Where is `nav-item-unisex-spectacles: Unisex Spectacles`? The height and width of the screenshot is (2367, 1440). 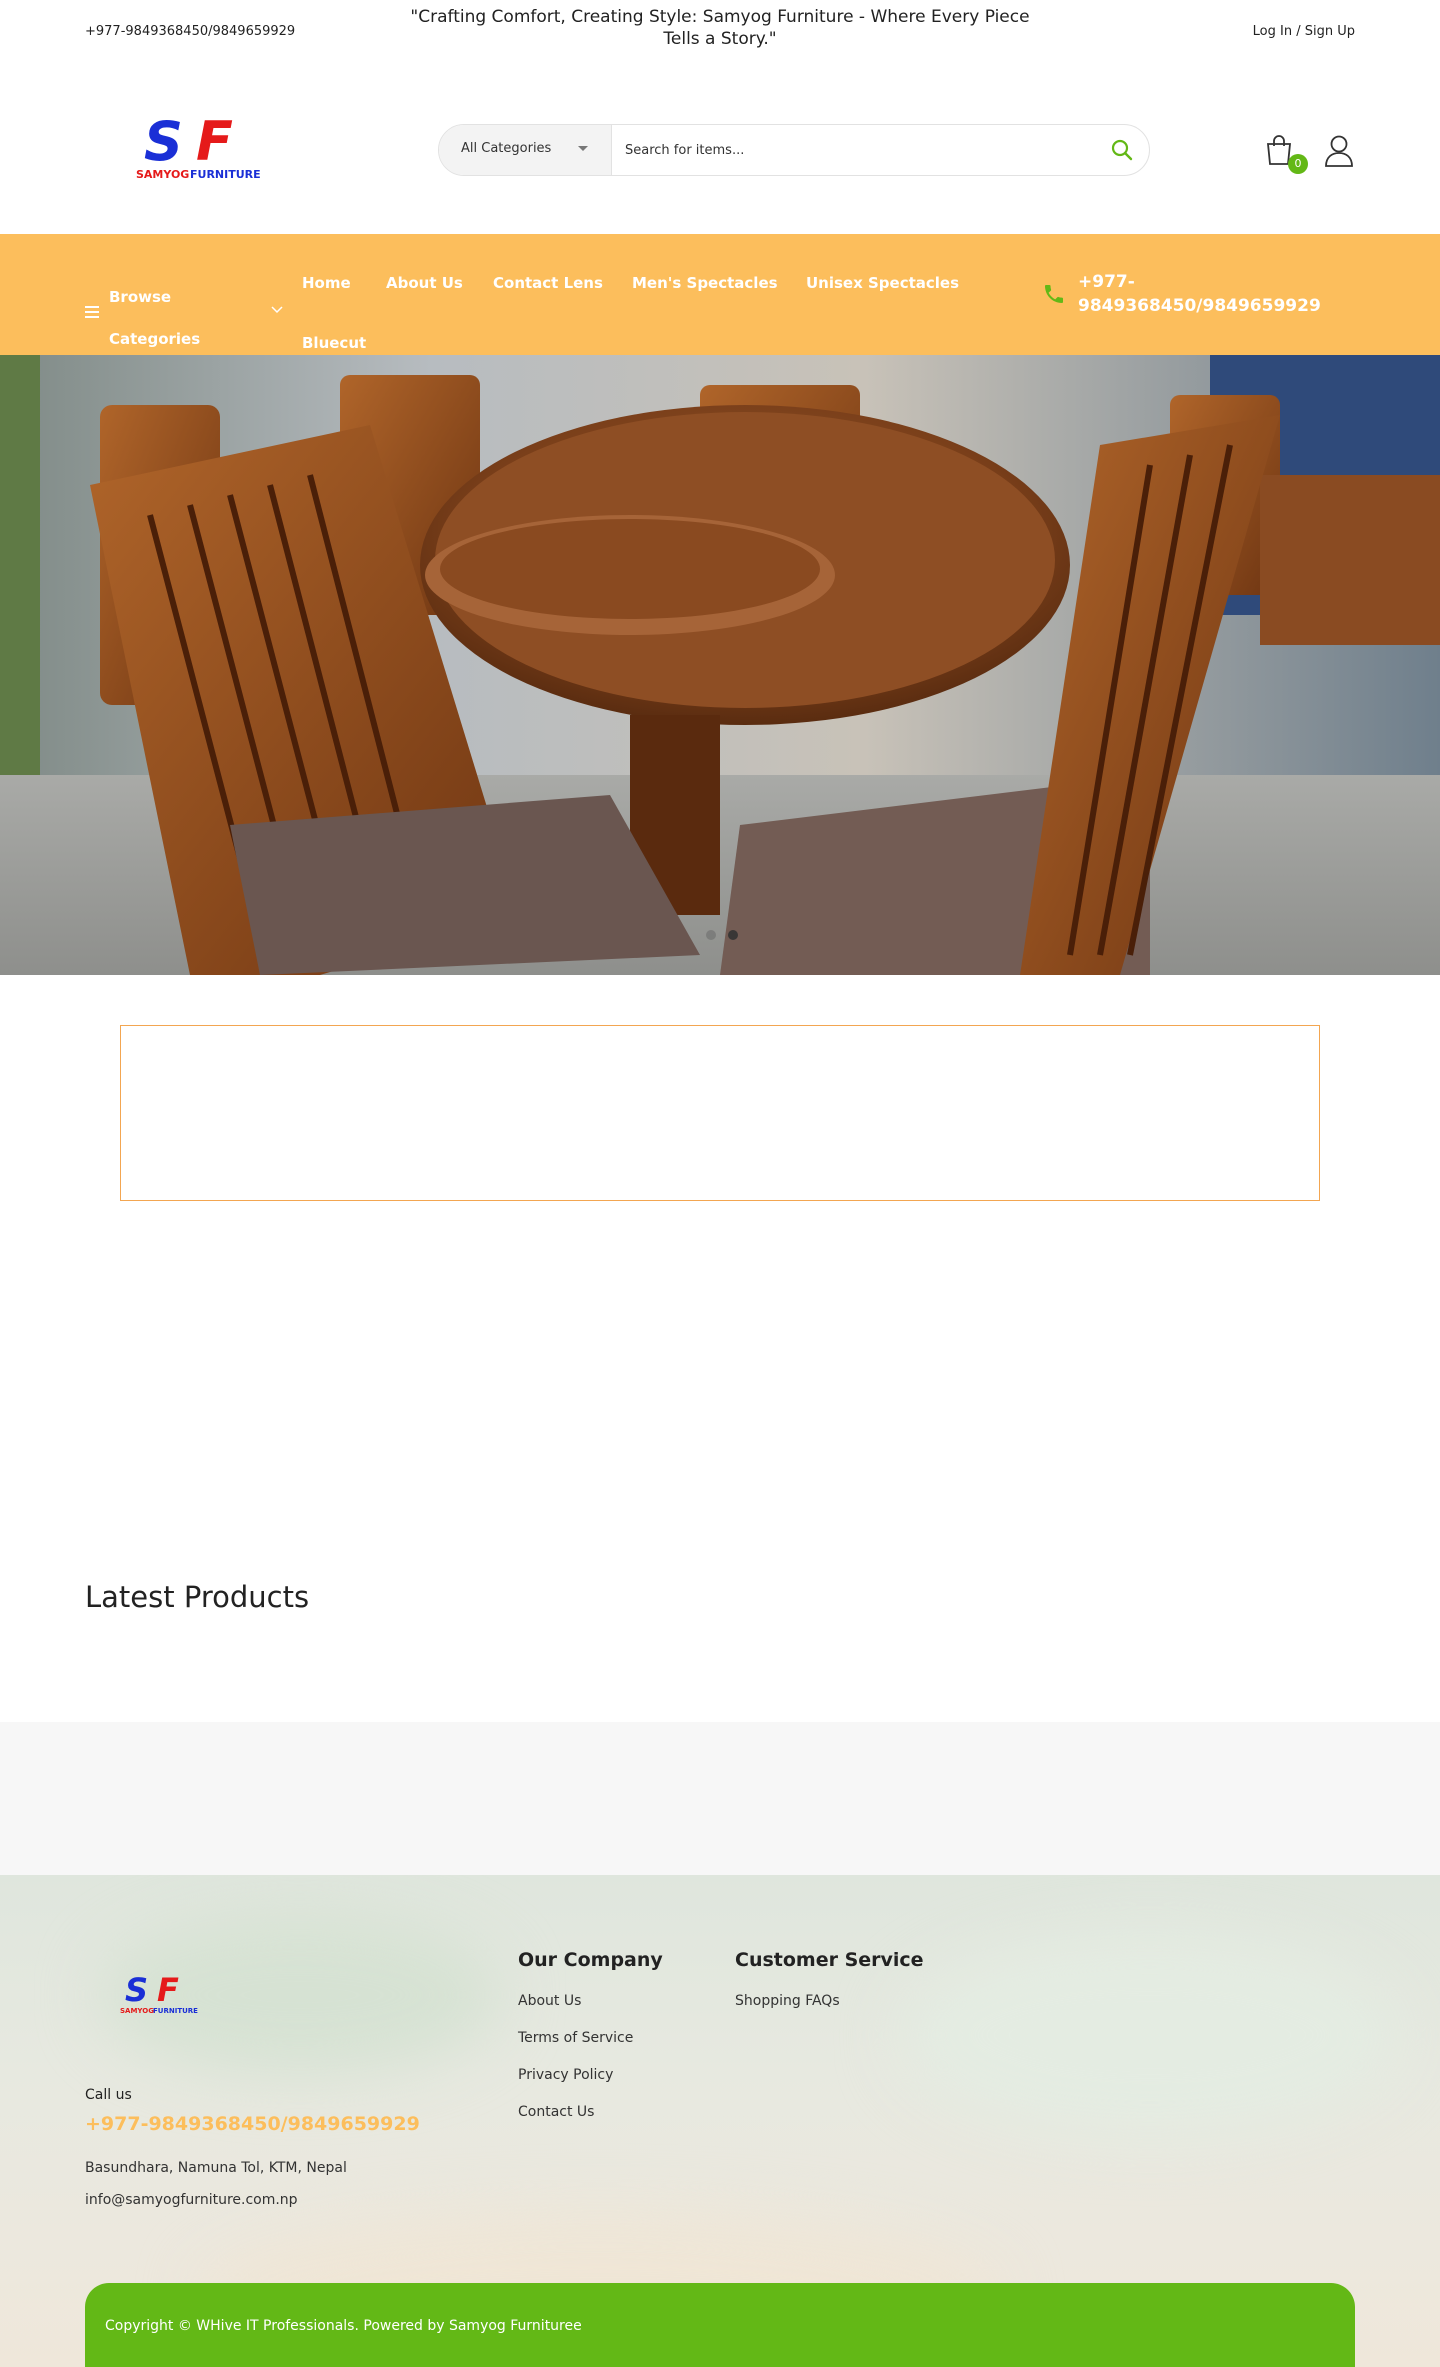
nav-item-unisex-spectacles: Unisex Spectacles is located at coordinates (882, 283).